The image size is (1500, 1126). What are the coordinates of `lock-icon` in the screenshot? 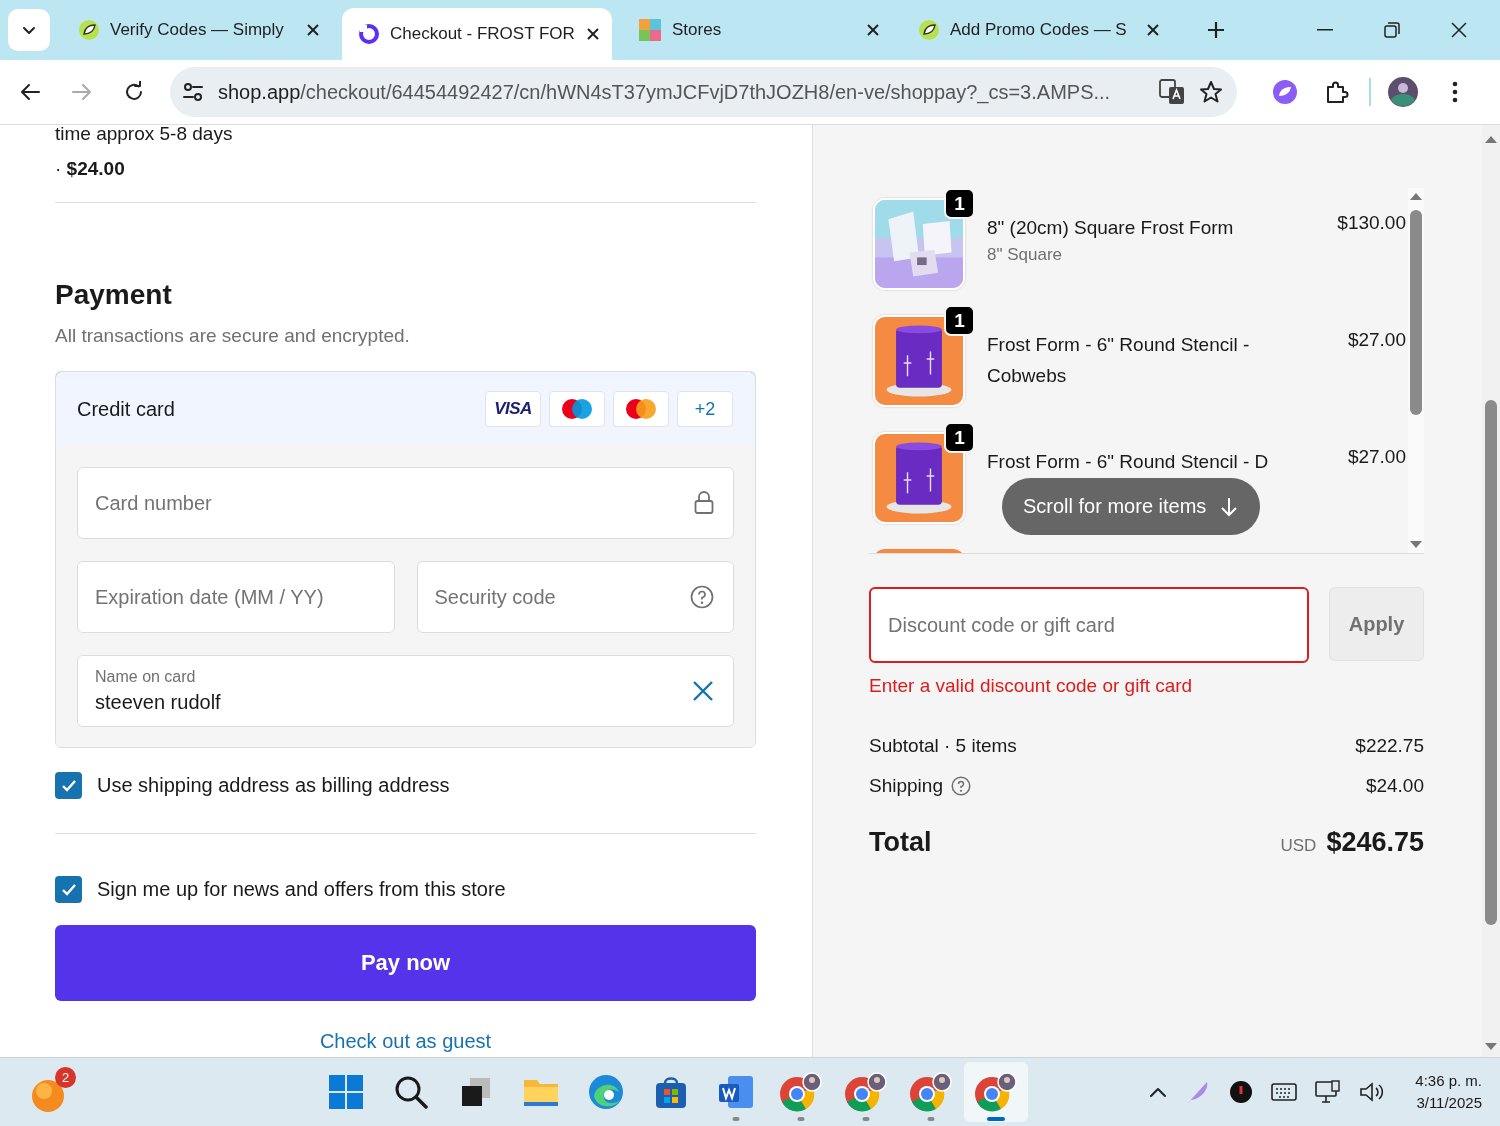 It's located at (704, 503).